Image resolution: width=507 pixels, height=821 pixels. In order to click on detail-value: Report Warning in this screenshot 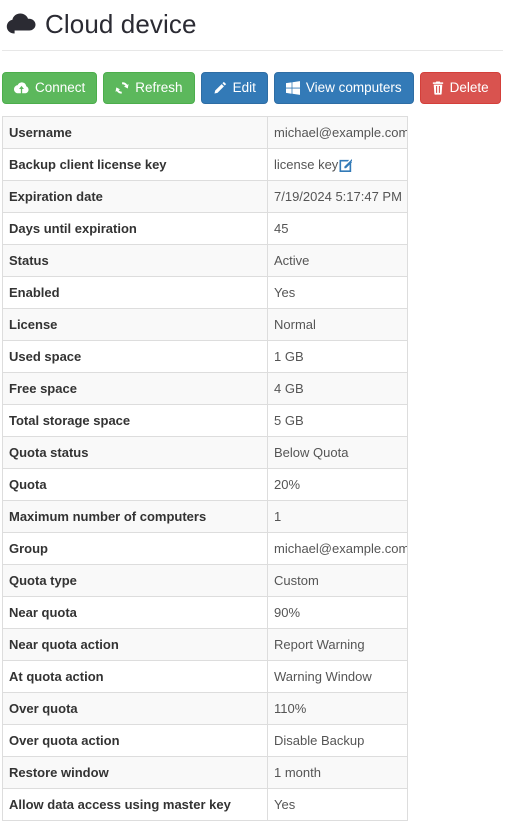, I will do `click(337, 644)`.